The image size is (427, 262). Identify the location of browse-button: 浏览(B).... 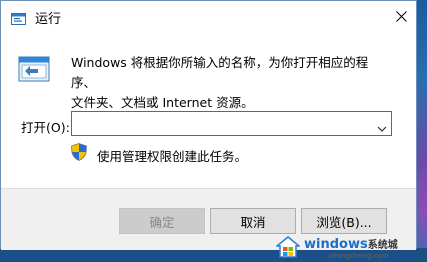
(344, 221).